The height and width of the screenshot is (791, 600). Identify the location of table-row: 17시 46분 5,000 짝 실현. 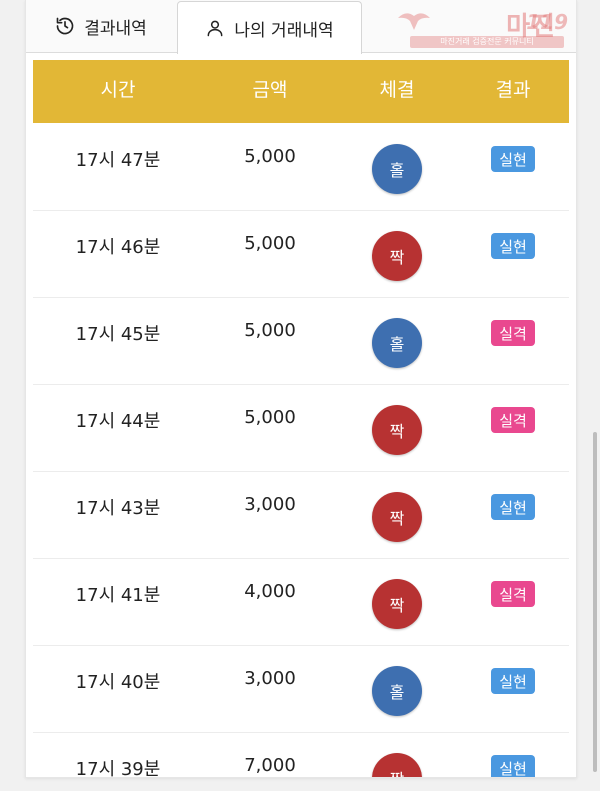
(301, 254).